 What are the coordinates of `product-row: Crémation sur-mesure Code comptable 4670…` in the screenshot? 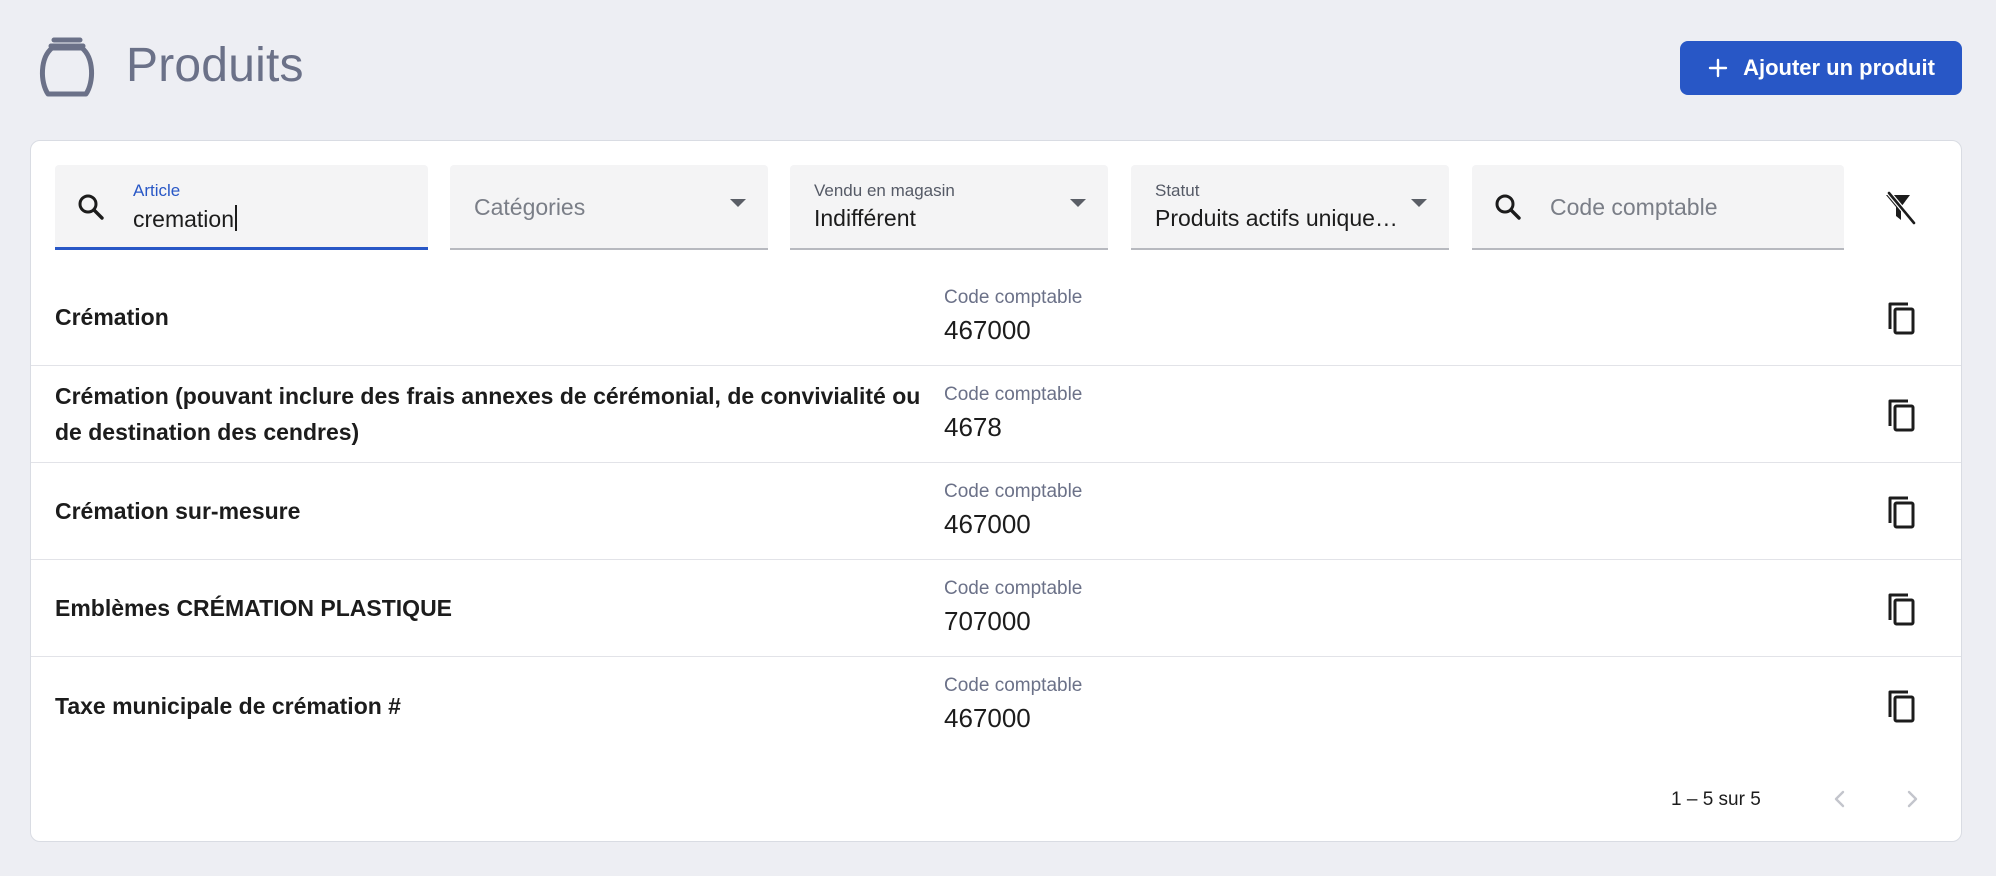 It's located at (996, 511).